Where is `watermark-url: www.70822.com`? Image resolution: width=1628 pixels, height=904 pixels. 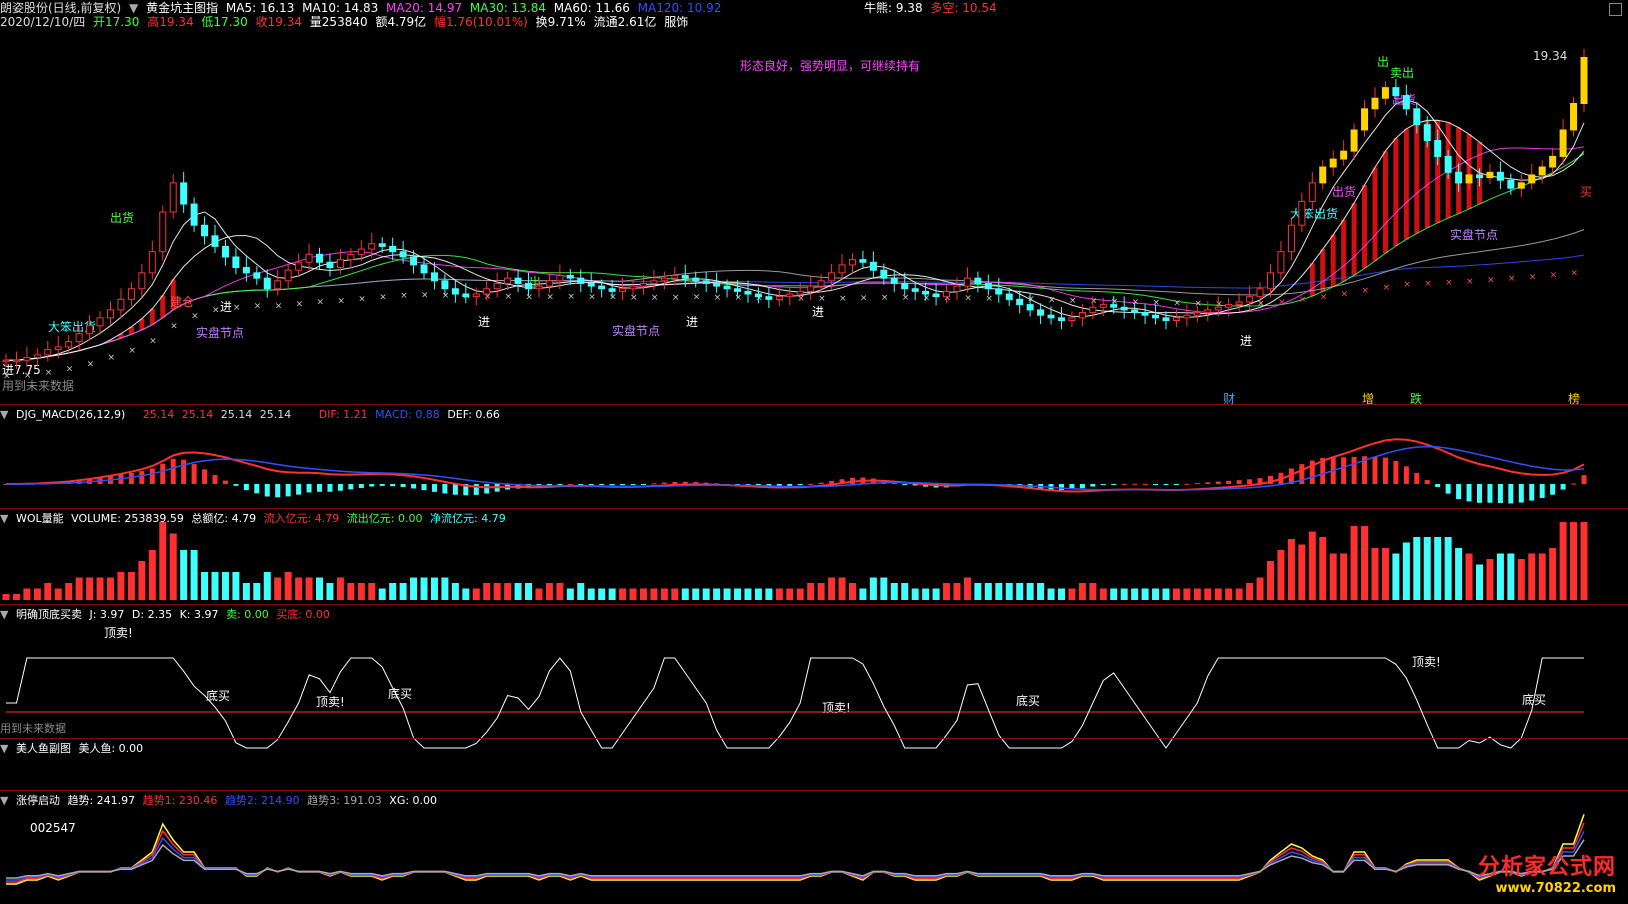
watermark-url: www.70822.com is located at coordinates (1556, 888).